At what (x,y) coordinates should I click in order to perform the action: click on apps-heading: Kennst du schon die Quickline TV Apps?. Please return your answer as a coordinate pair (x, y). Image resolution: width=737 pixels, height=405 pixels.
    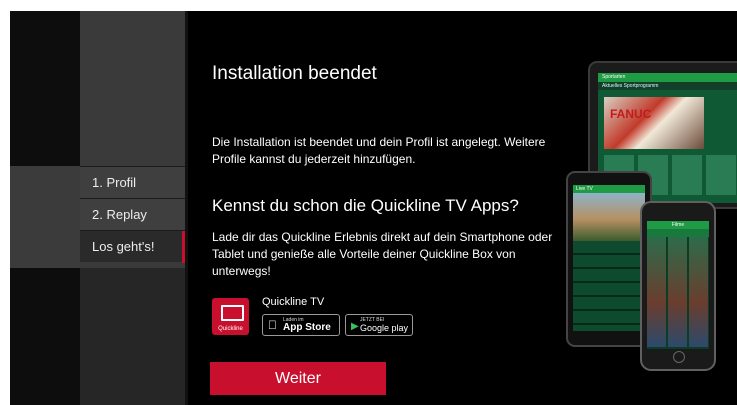
    Looking at the image, I should click on (365, 205).